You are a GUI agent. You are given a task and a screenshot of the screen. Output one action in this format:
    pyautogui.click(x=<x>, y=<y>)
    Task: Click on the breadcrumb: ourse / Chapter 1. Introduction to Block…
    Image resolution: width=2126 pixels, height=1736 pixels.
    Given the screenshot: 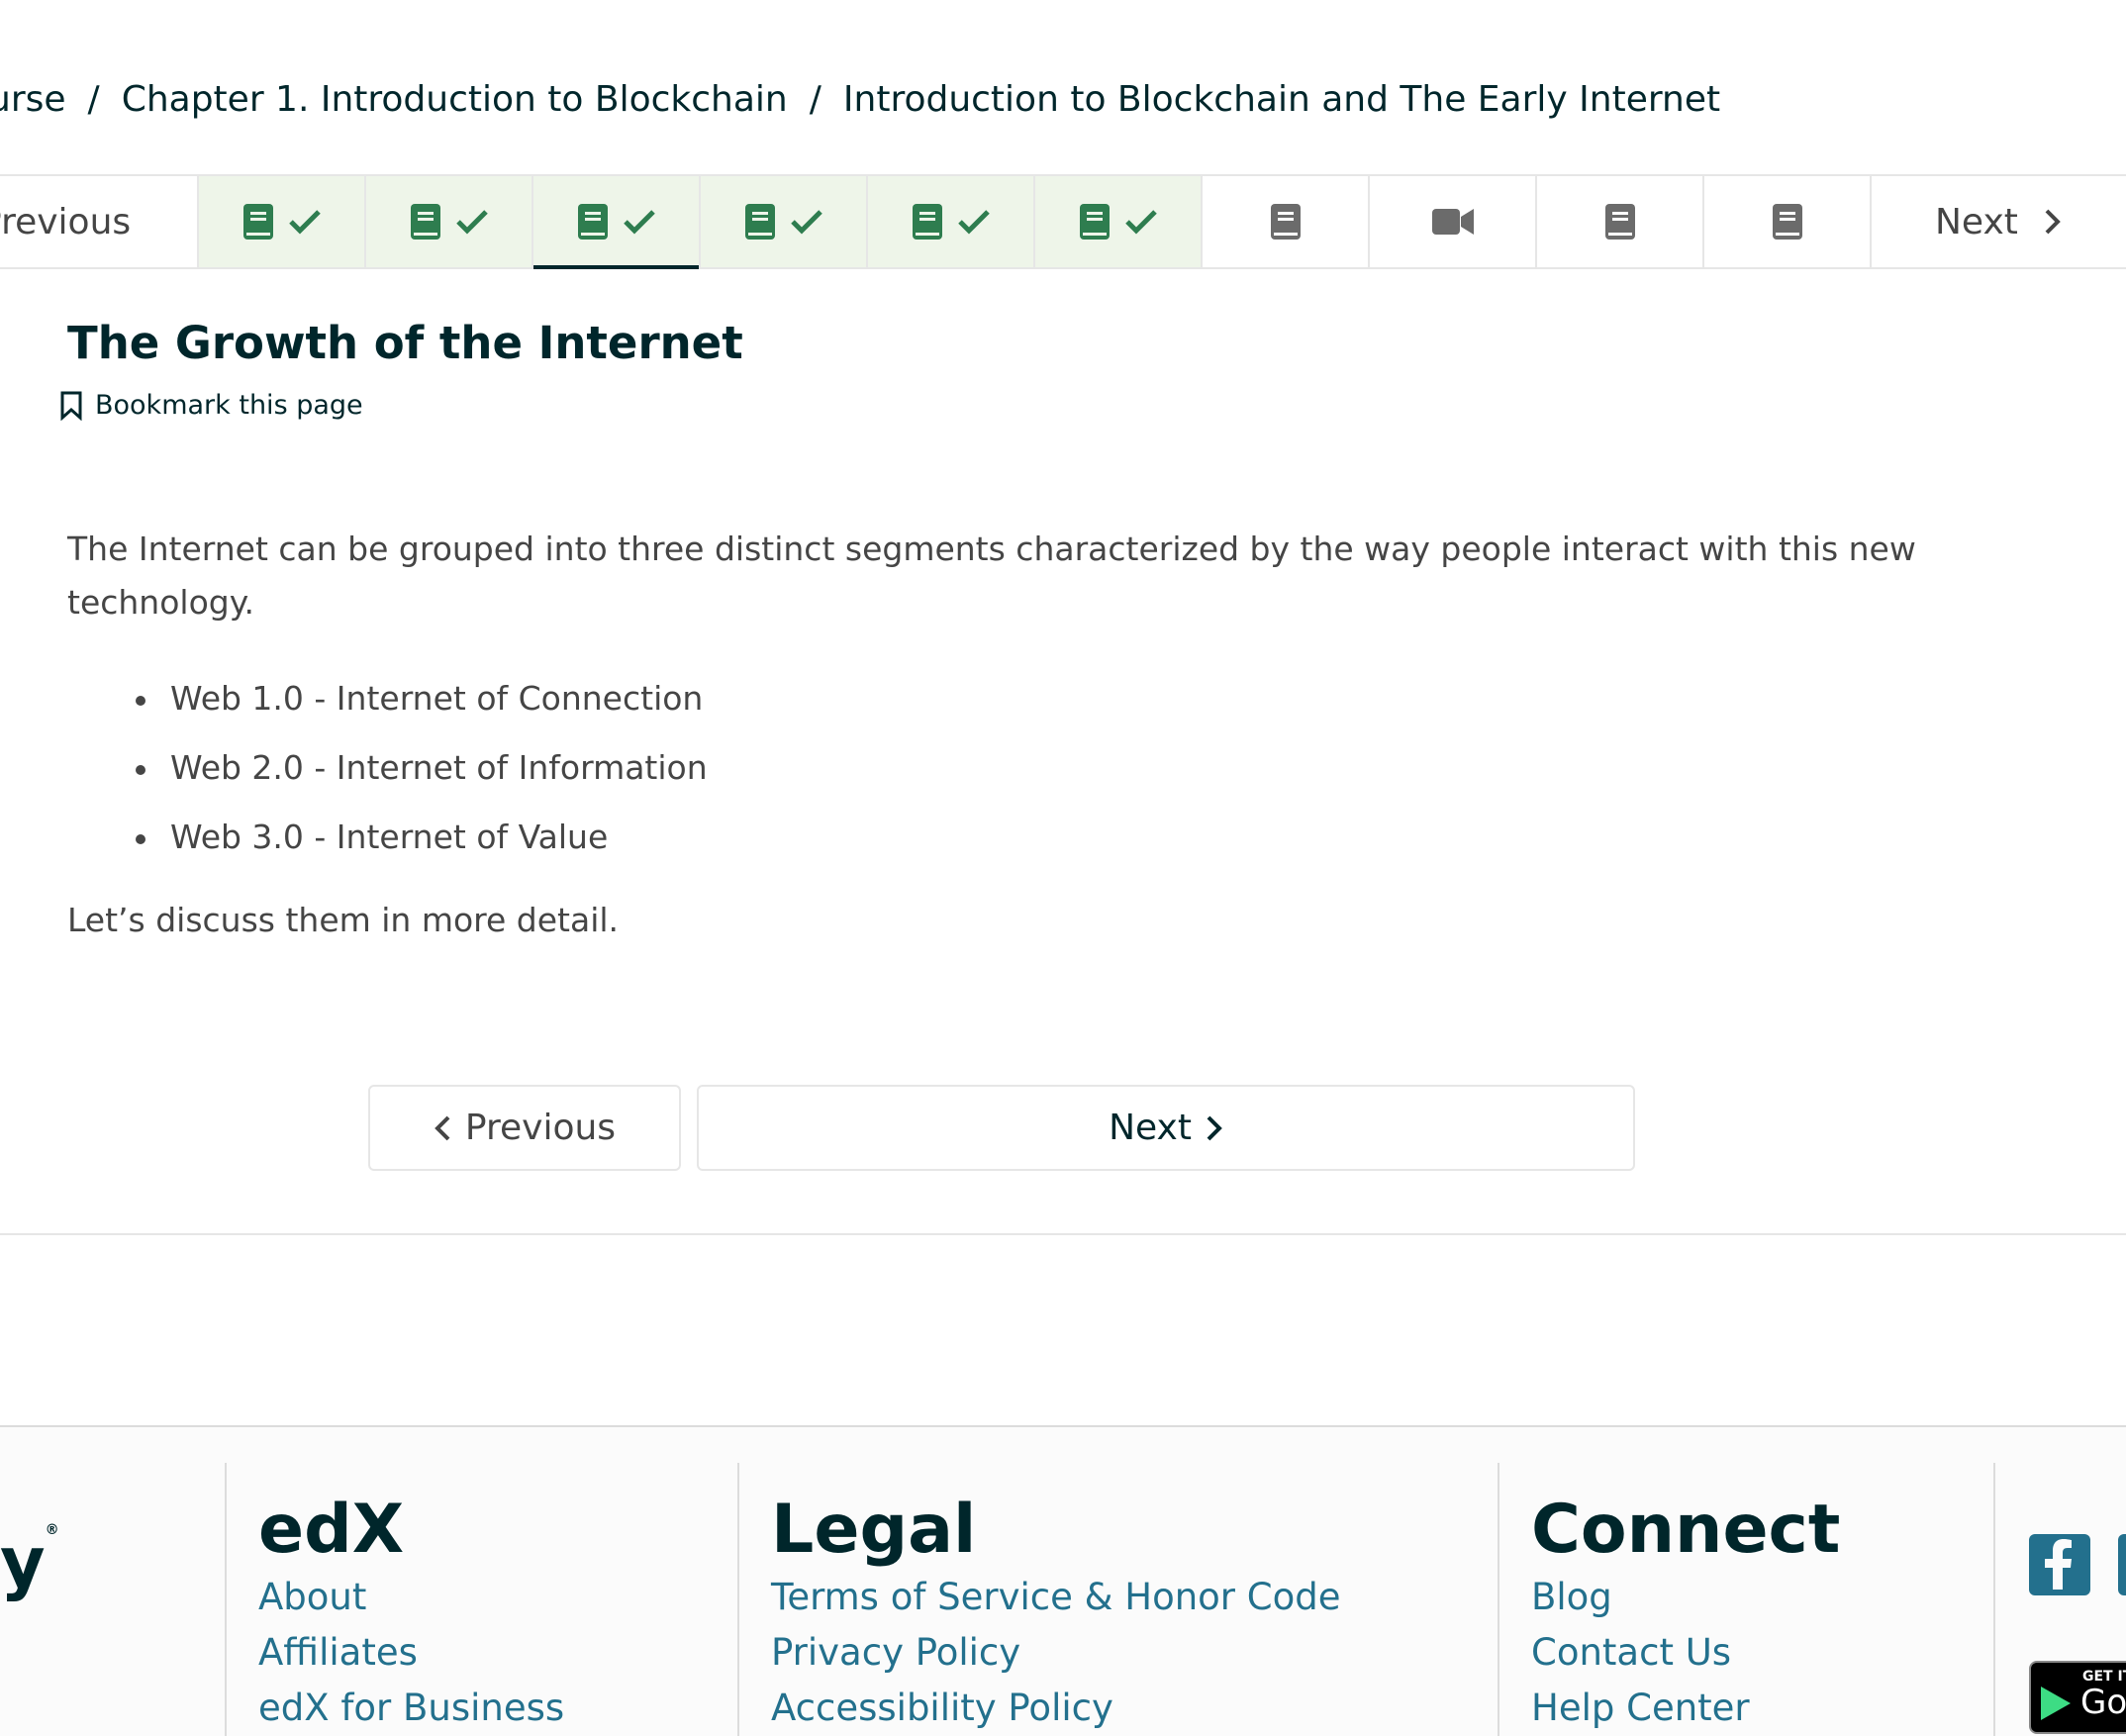 What is the action you would take?
    pyautogui.click(x=860, y=99)
    